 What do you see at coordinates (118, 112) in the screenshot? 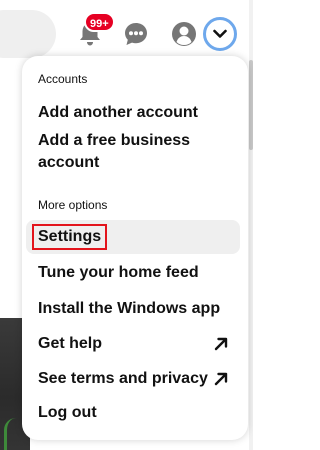
I see `add-account-label: Add another account` at bounding box center [118, 112].